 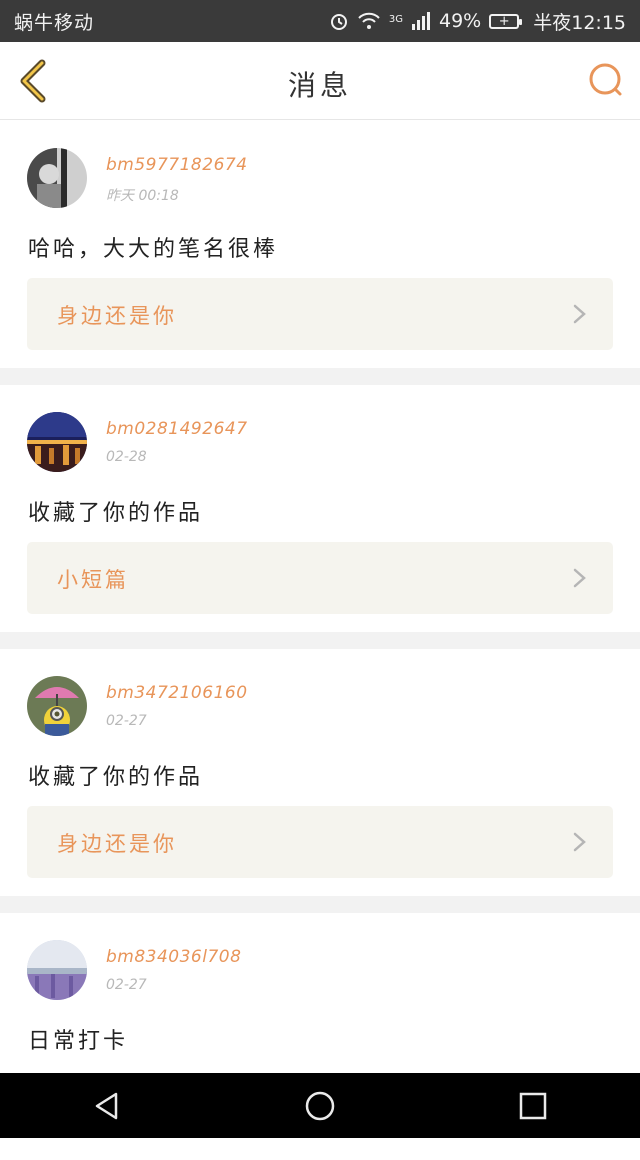 I want to click on app-header: 消息, so click(x=320, y=81).